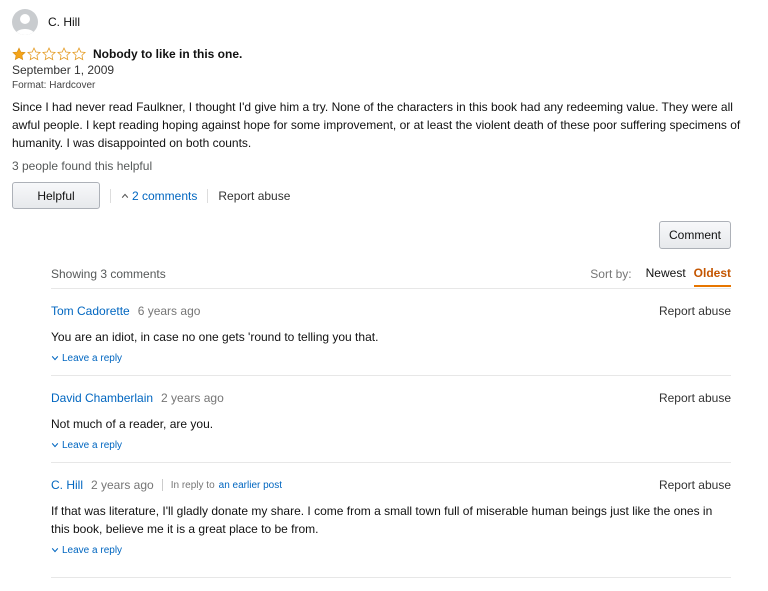  I want to click on comment-time: 6 years ago, so click(169, 311).